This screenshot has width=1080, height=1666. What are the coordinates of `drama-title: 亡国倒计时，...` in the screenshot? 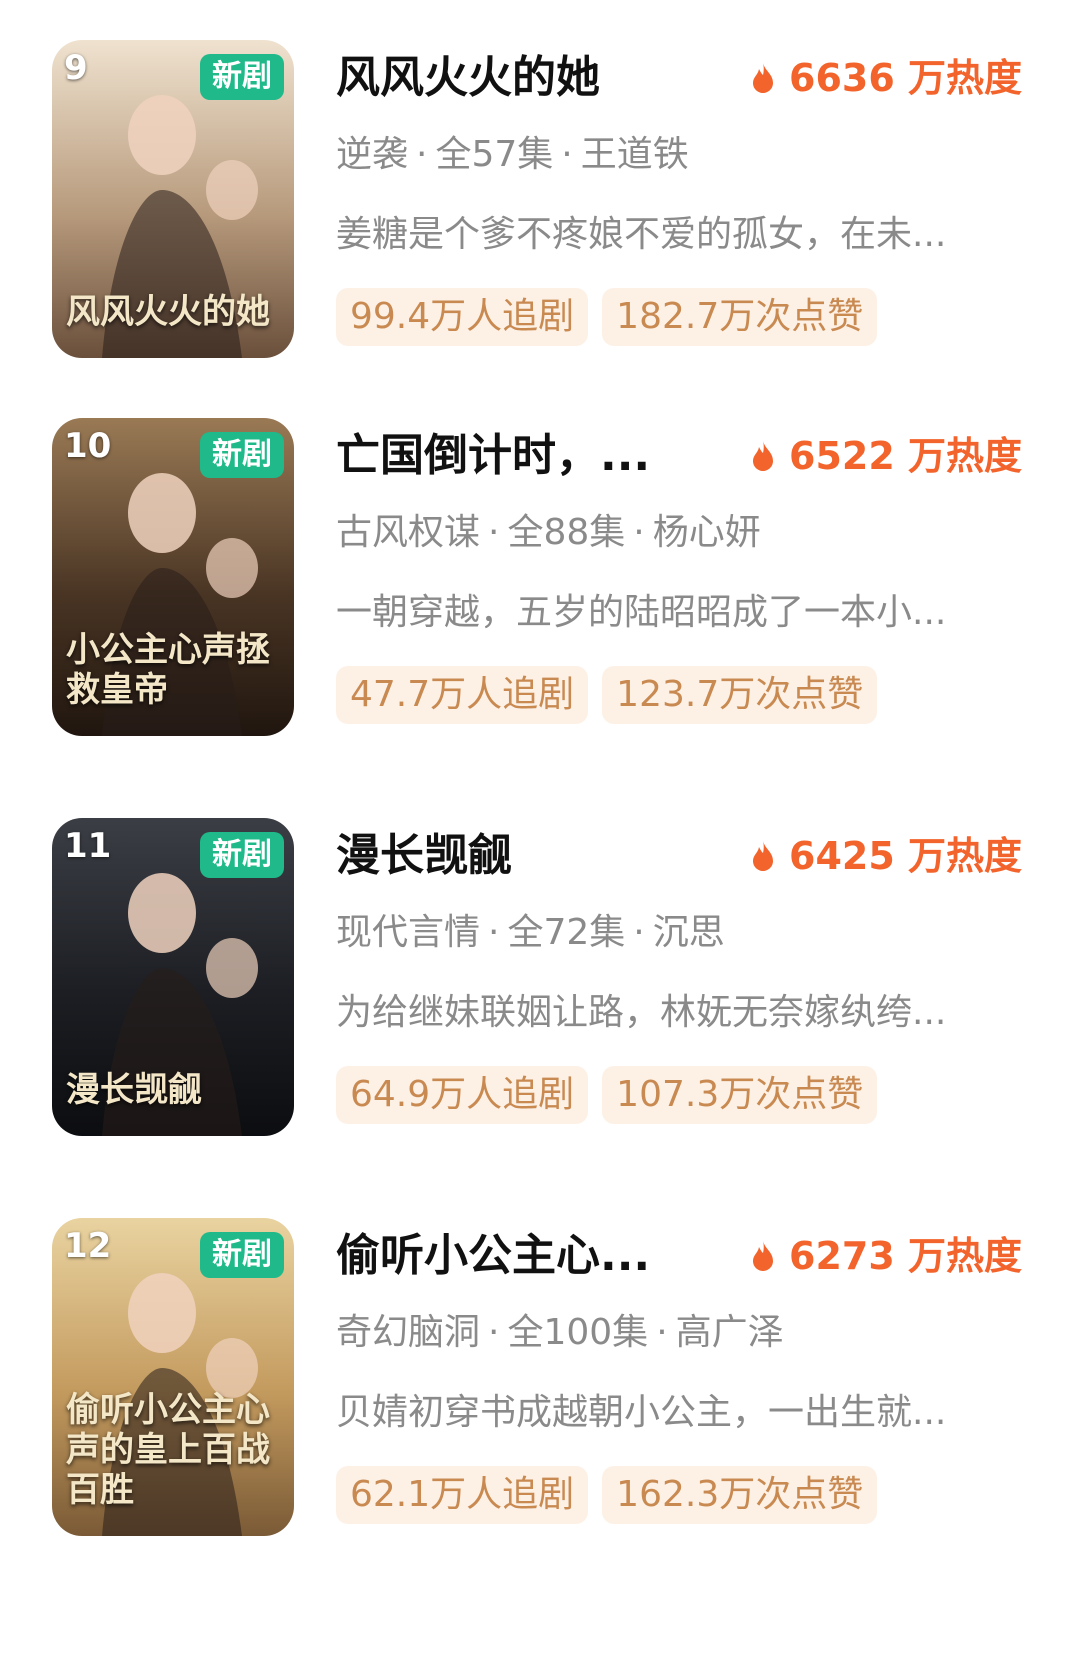 It's located at (526, 456).